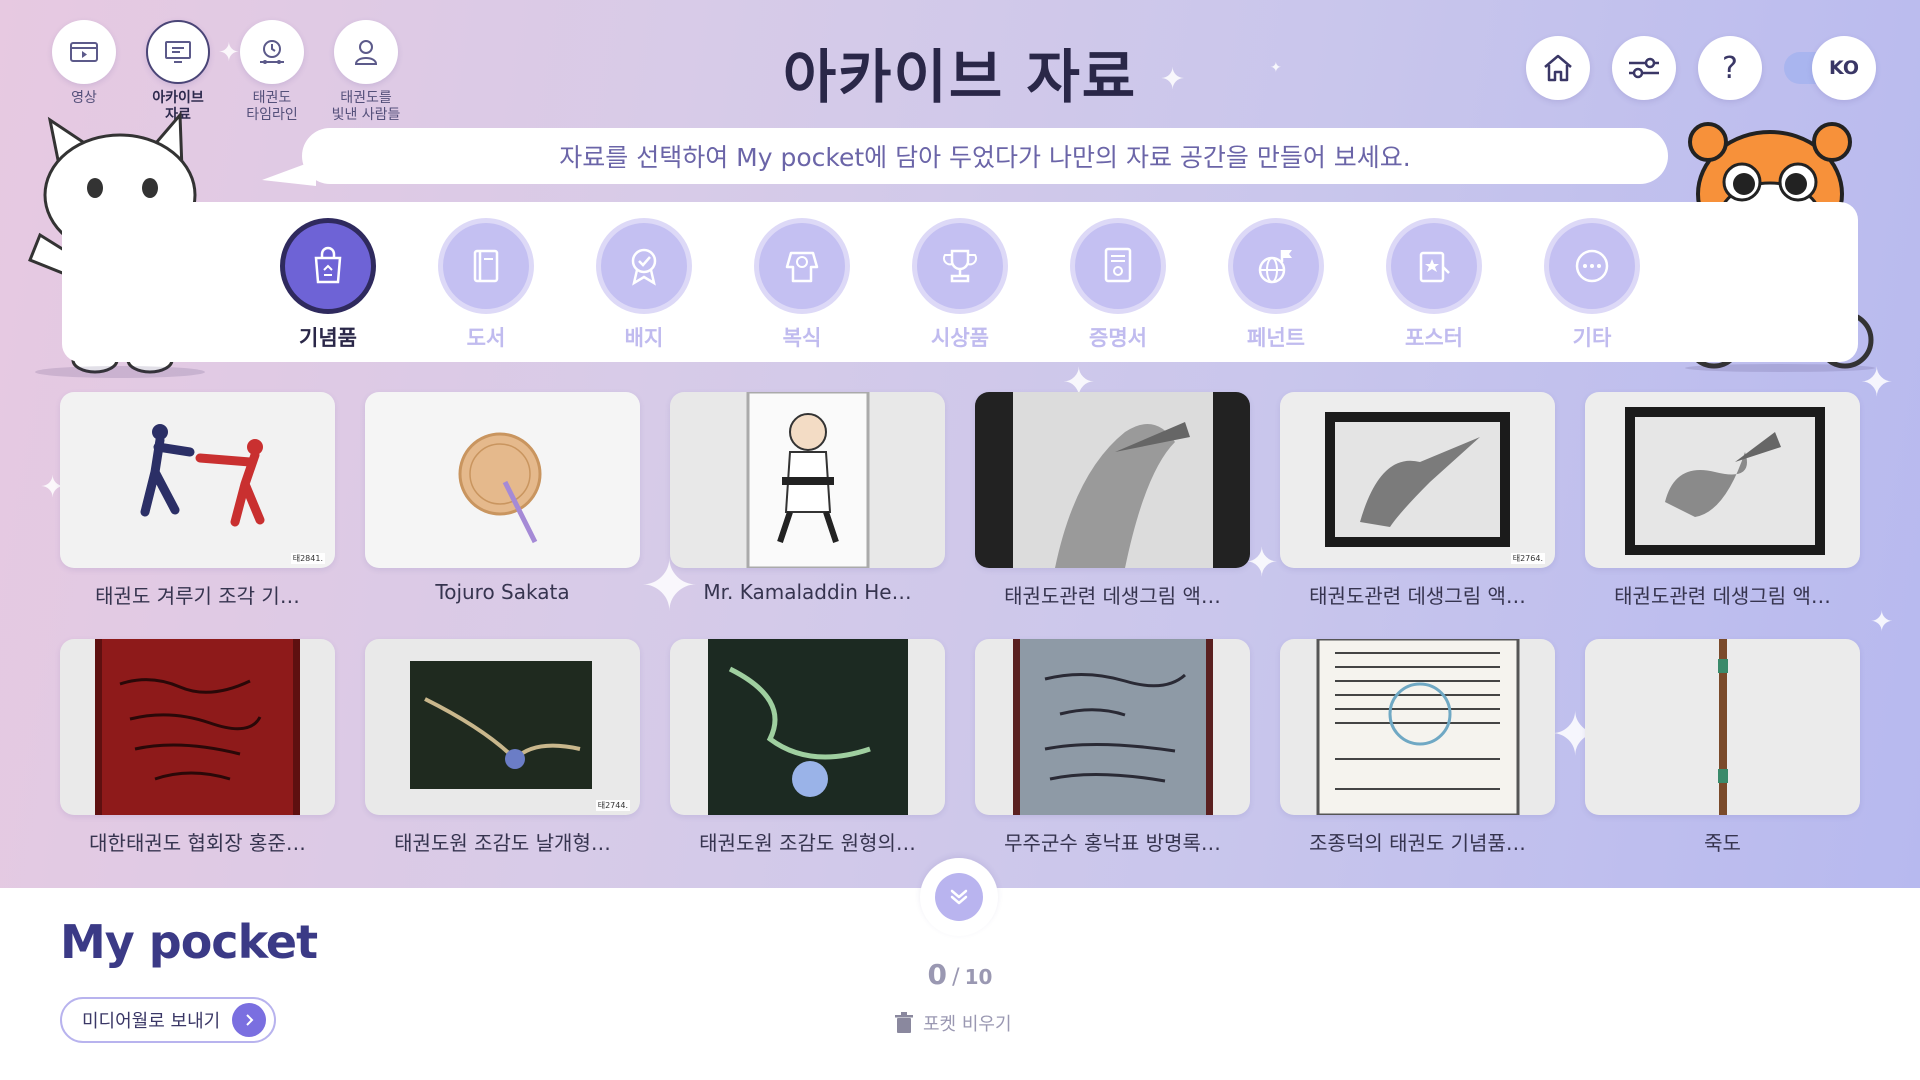  What do you see at coordinates (1722, 843) in the screenshot?
I see `item-title: 죽도` at bounding box center [1722, 843].